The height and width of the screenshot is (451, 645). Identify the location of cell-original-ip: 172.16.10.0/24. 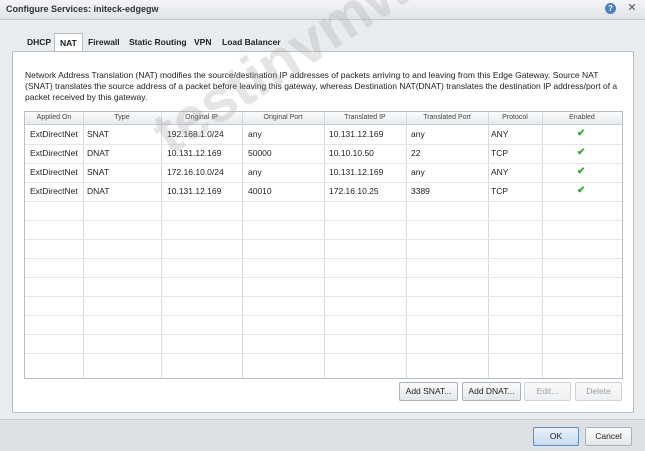
(195, 172).